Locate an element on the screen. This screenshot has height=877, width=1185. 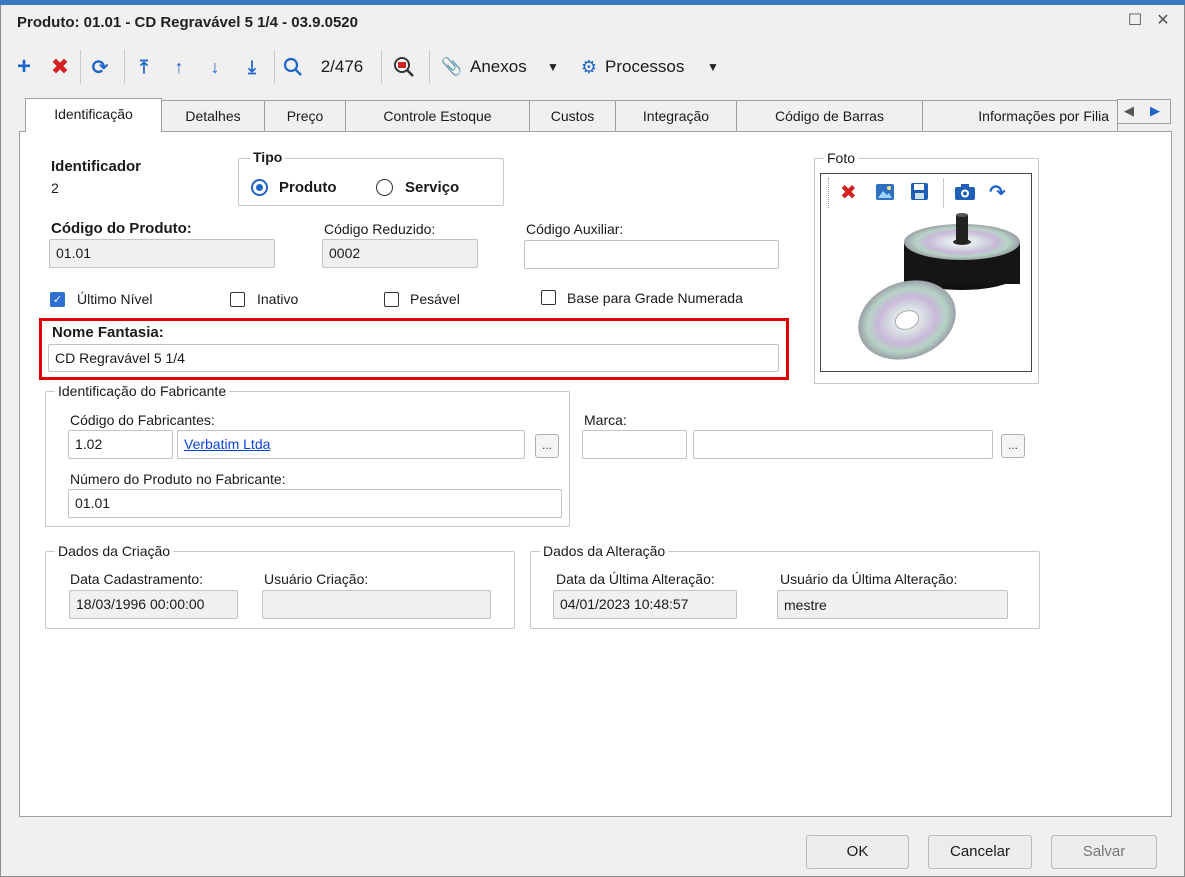
delete-photo-icon: ✖ is located at coordinates (848, 192).